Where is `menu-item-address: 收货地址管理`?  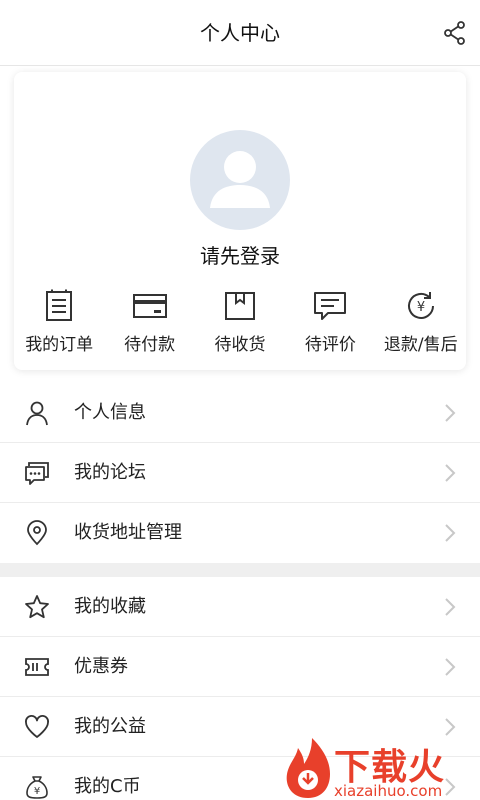
menu-item-address: 收货地址管理 is located at coordinates (240, 533).